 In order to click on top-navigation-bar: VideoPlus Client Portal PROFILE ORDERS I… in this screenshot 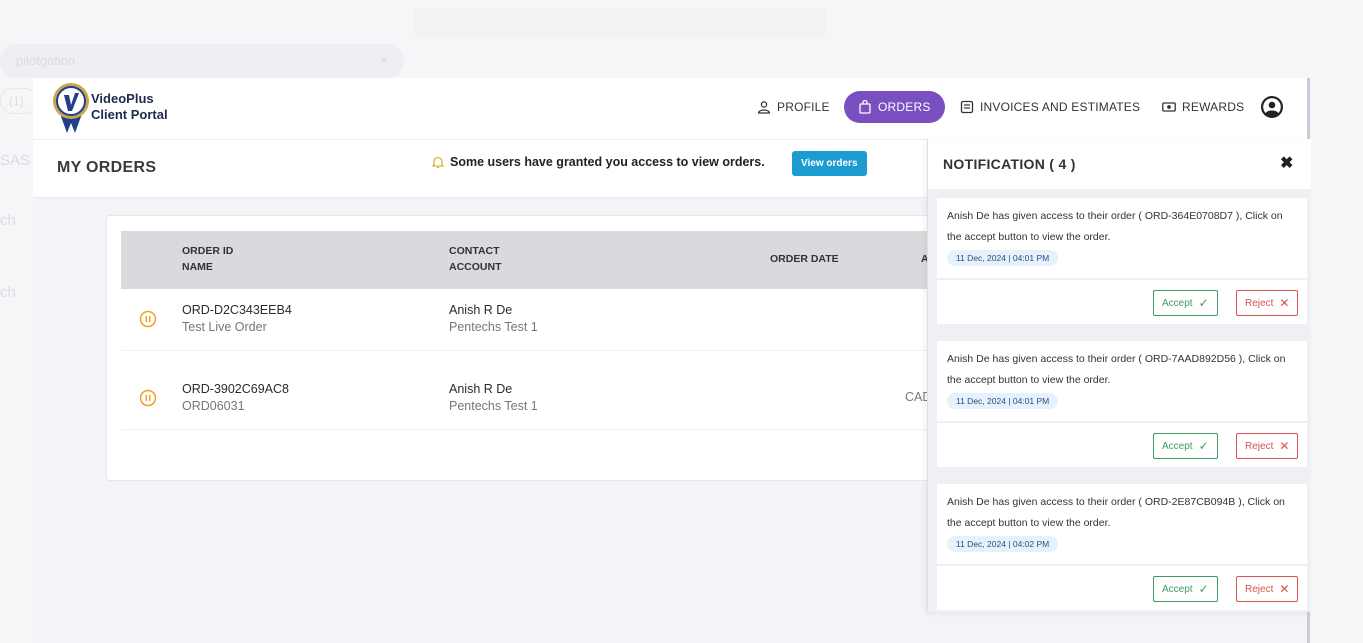, I will do `click(670, 109)`.